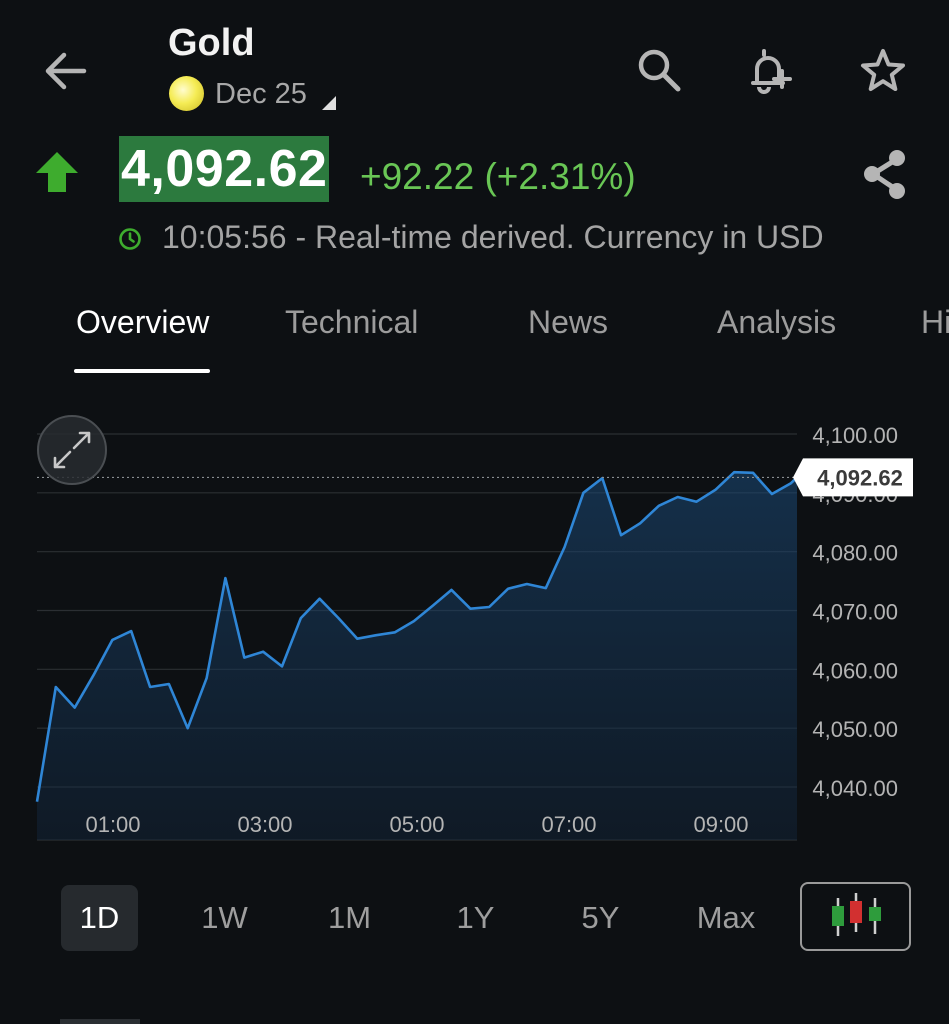  Describe the element at coordinates (720, 824) in the screenshot. I see `x-tick-label: 09:00` at that location.